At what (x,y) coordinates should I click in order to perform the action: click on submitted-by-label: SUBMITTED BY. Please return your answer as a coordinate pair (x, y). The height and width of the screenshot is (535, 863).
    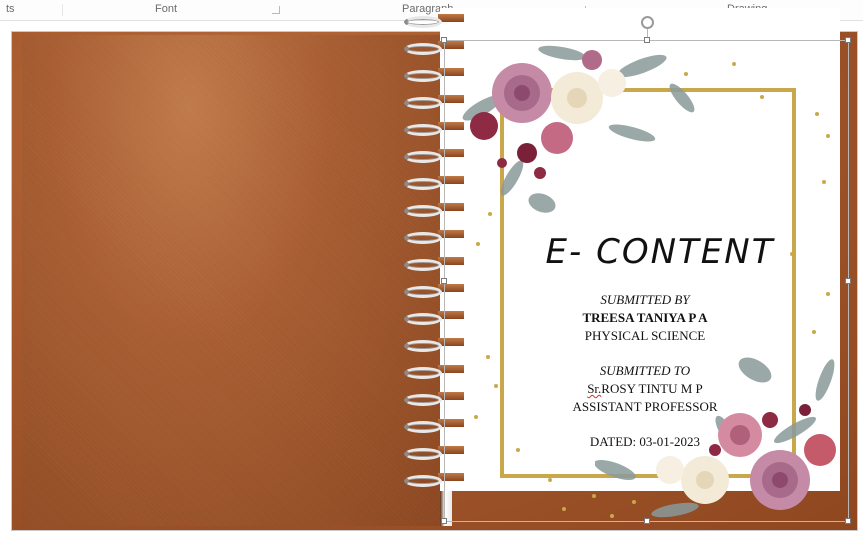
    Looking at the image, I should click on (645, 299).